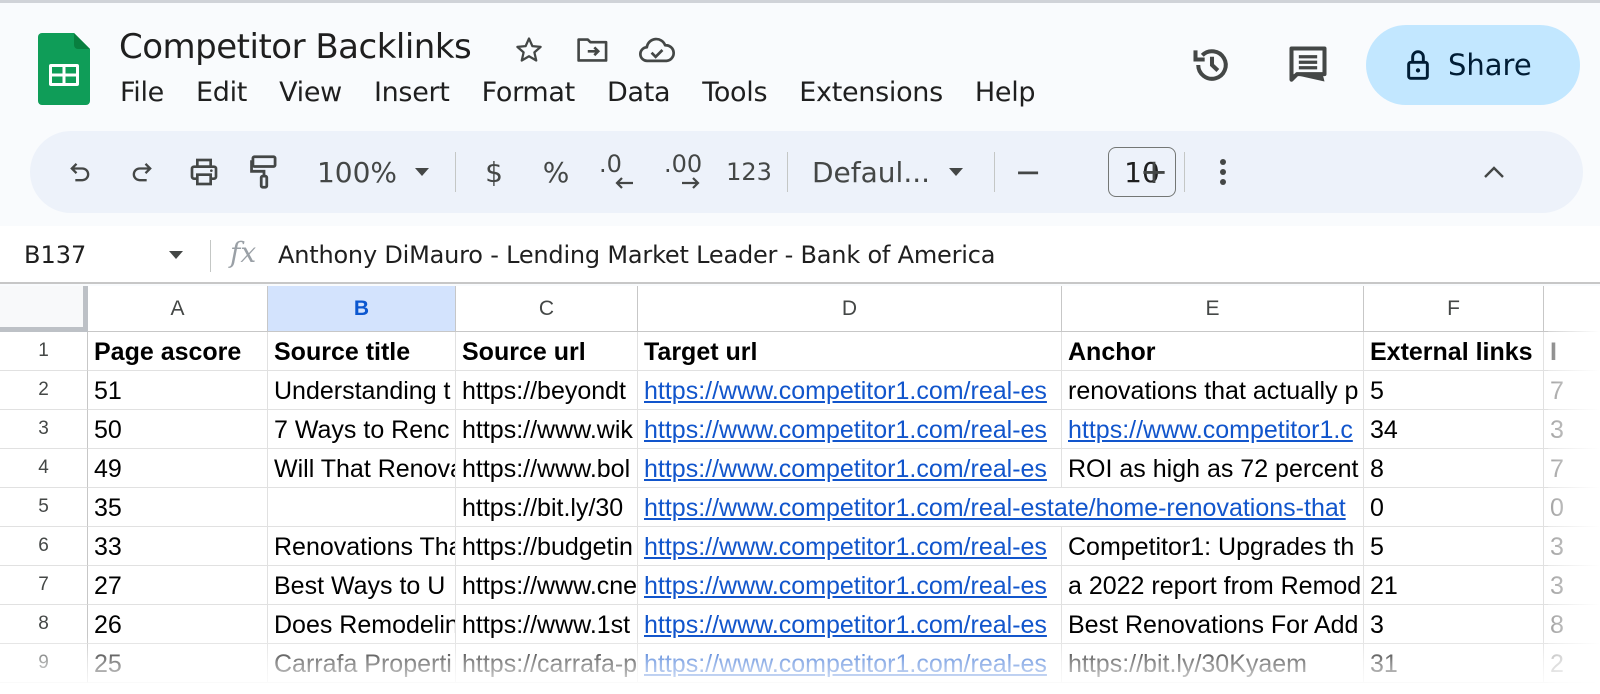  I want to click on document-title: Competitor Backlinks, so click(295, 47).